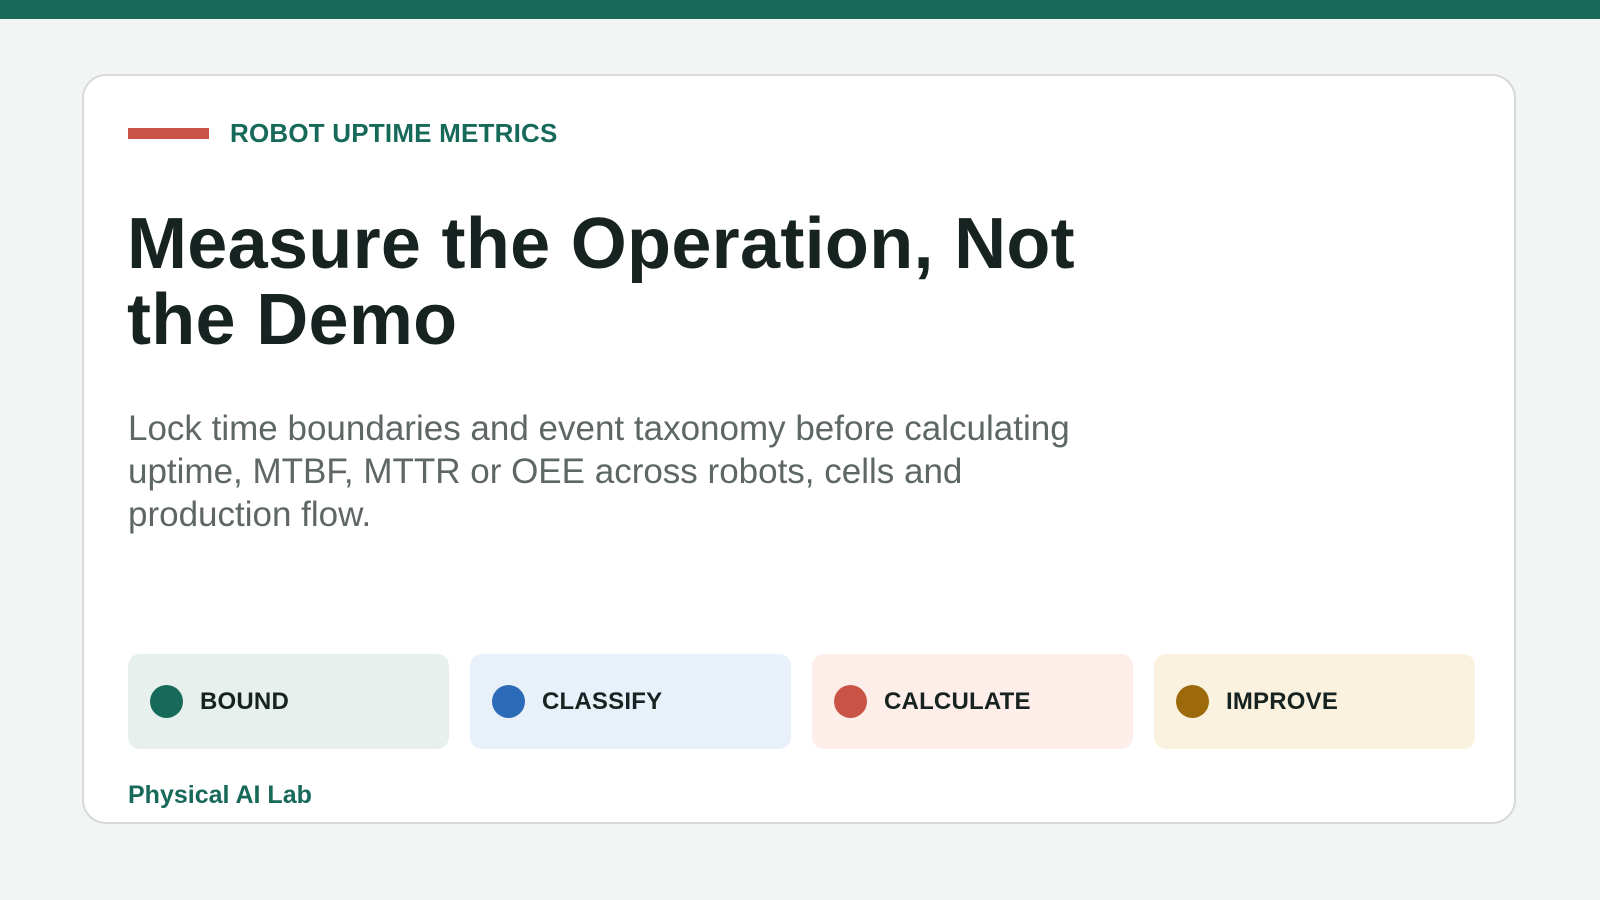 Image resolution: width=1600 pixels, height=900 pixels. Describe the element at coordinates (957, 701) in the screenshot. I see `step-label: CALCULATE` at that location.